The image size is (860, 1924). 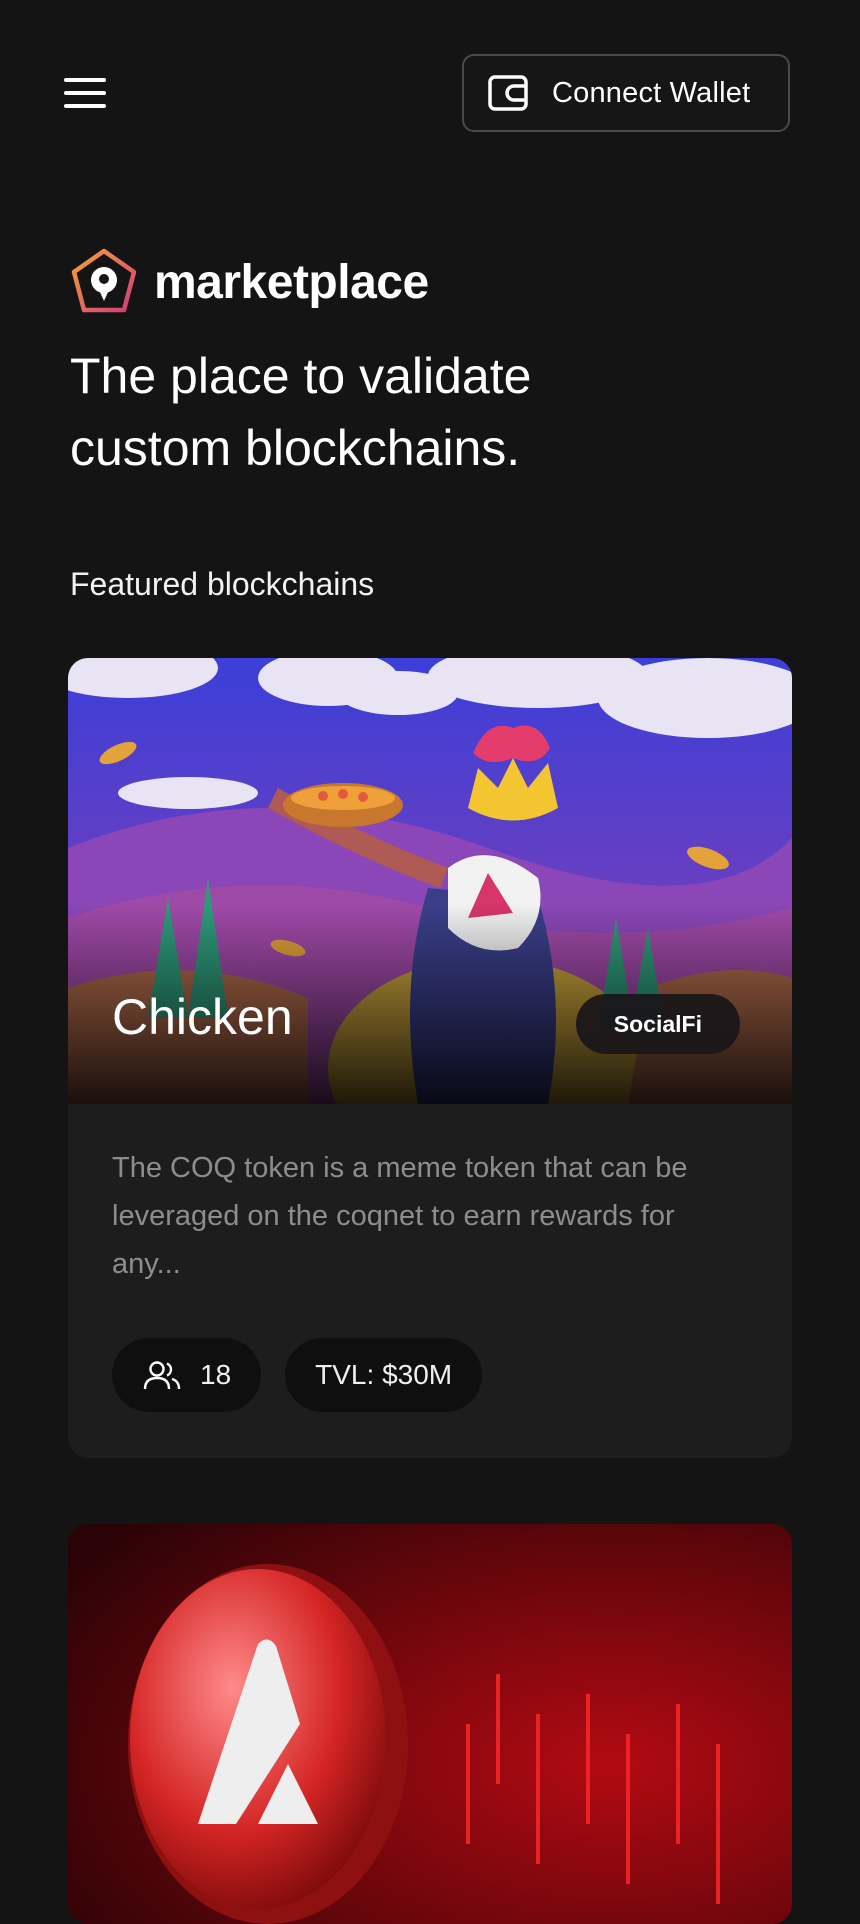 I want to click on featured-section-title: Featured blockchains, so click(x=222, y=584).